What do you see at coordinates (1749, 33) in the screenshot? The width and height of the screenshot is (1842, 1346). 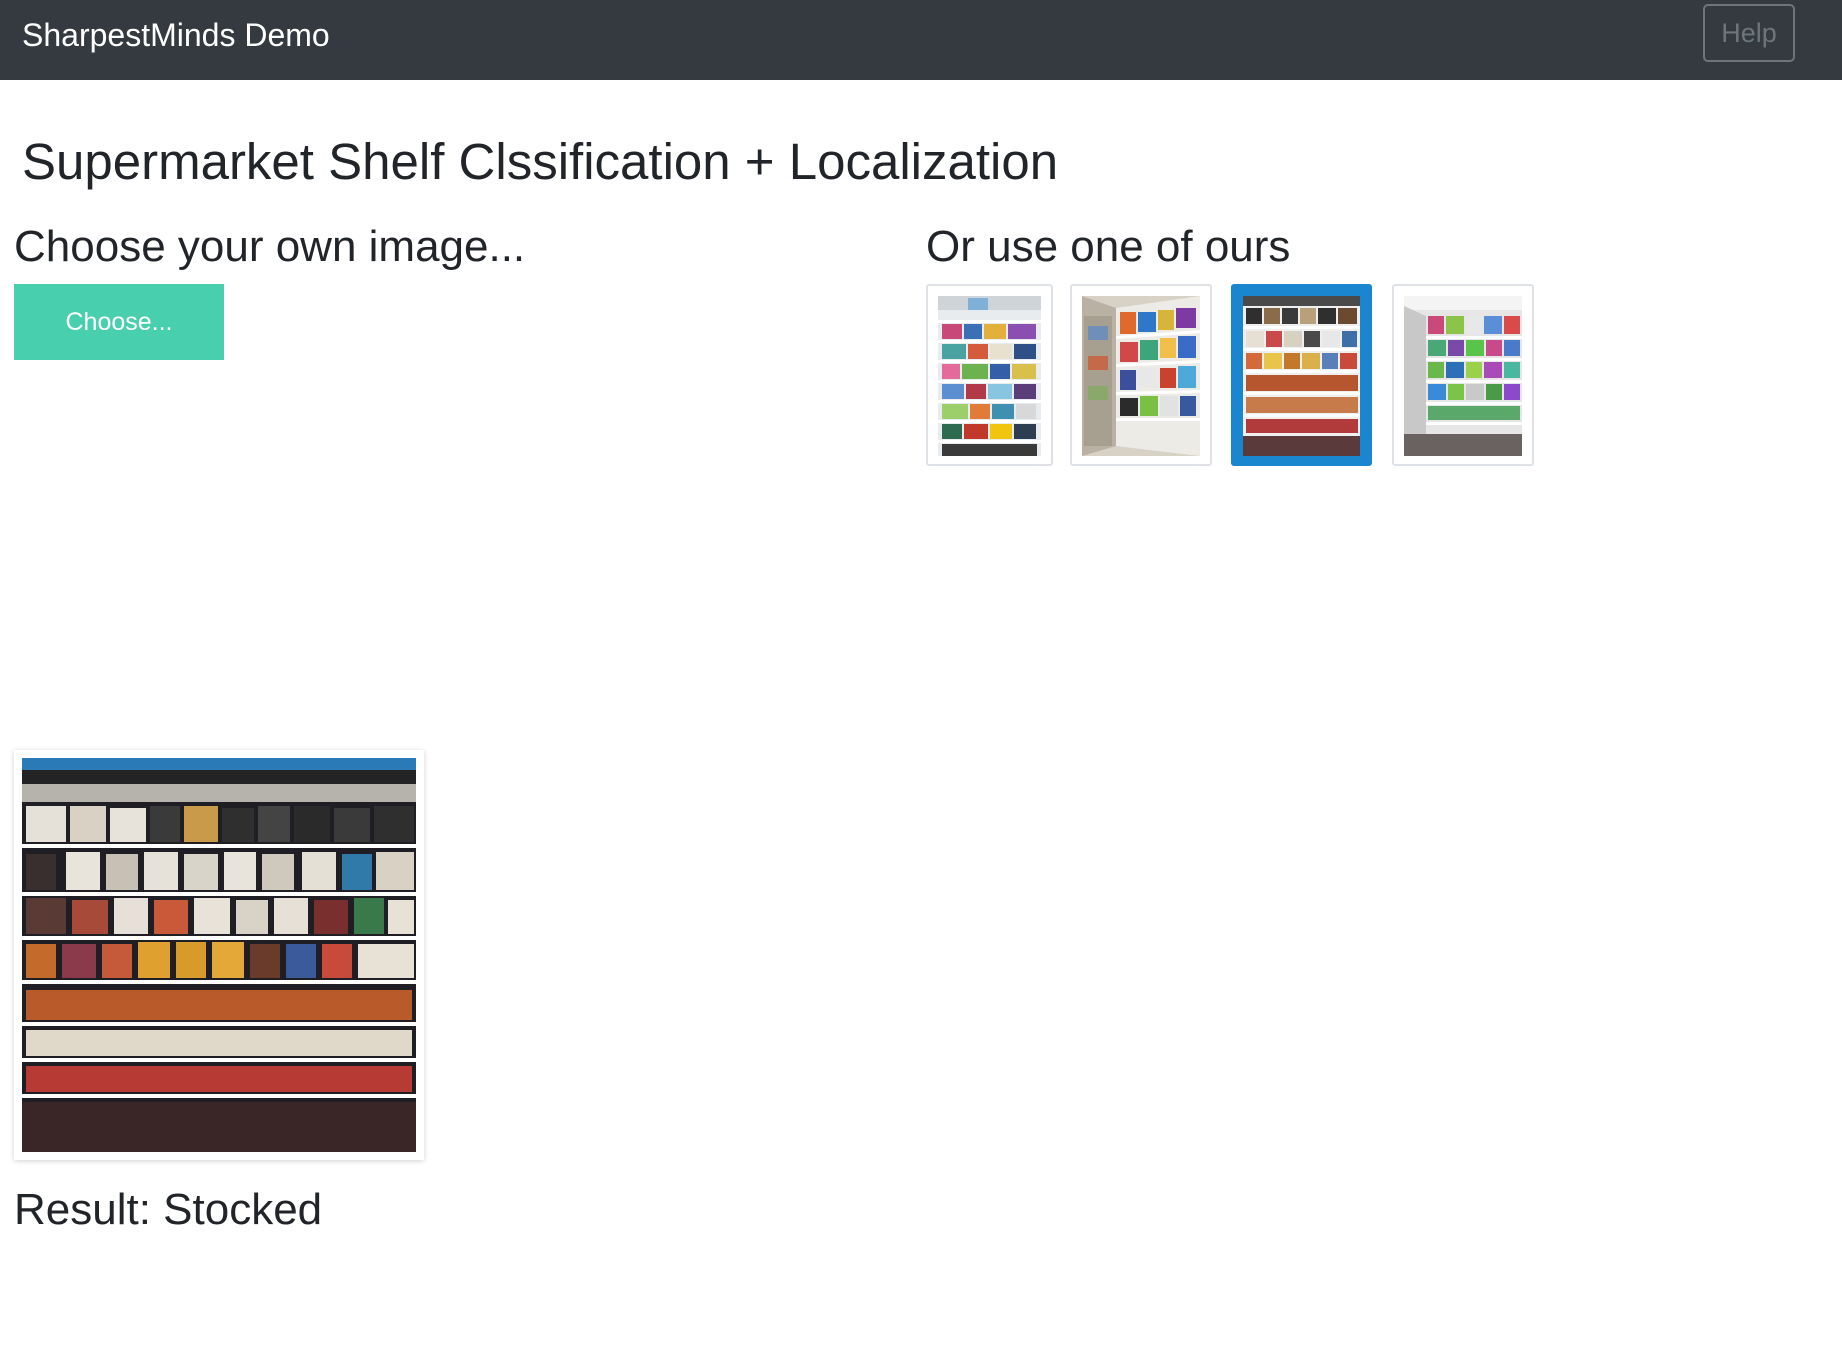 I see `help-button: Help` at bounding box center [1749, 33].